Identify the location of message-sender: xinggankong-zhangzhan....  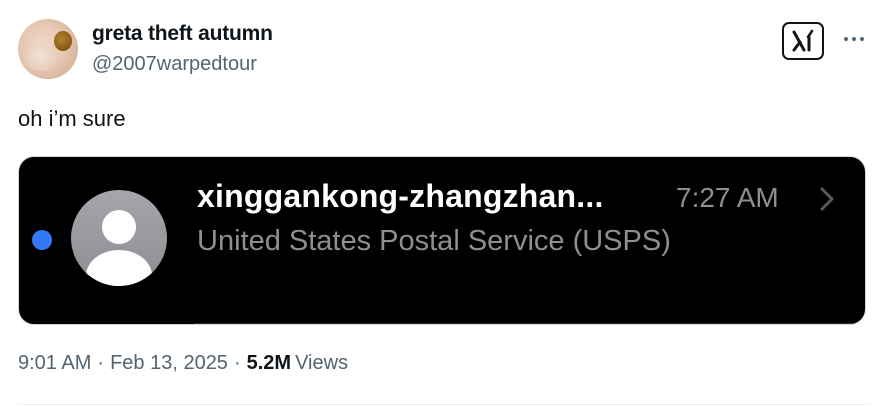
(400, 196).